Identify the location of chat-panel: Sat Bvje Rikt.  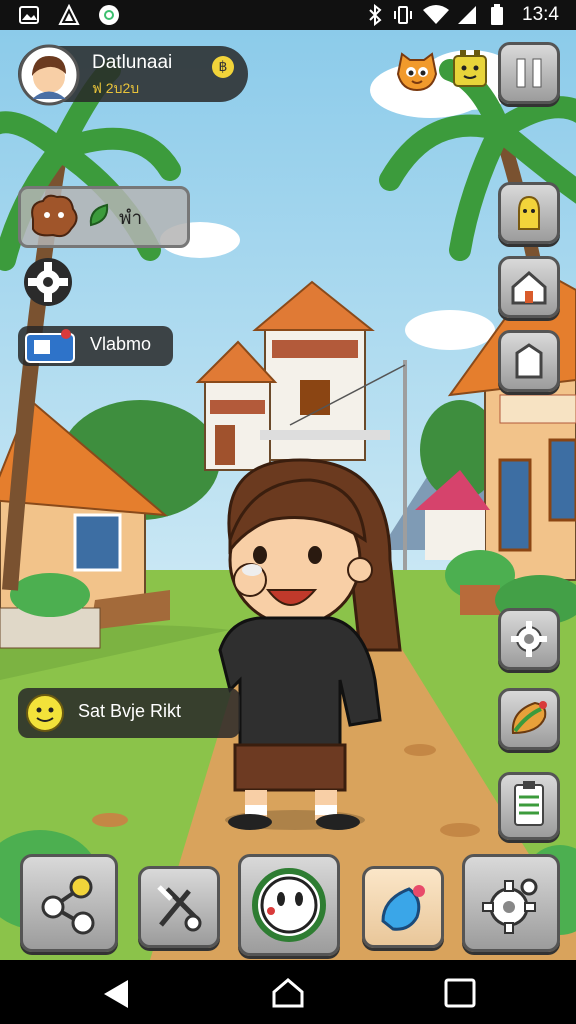
(129, 713).